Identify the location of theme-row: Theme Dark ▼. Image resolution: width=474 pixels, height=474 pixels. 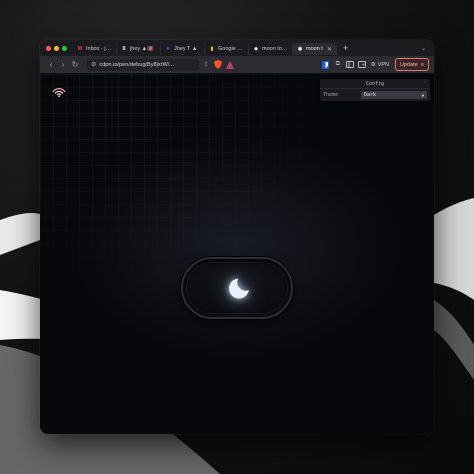
(375, 95).